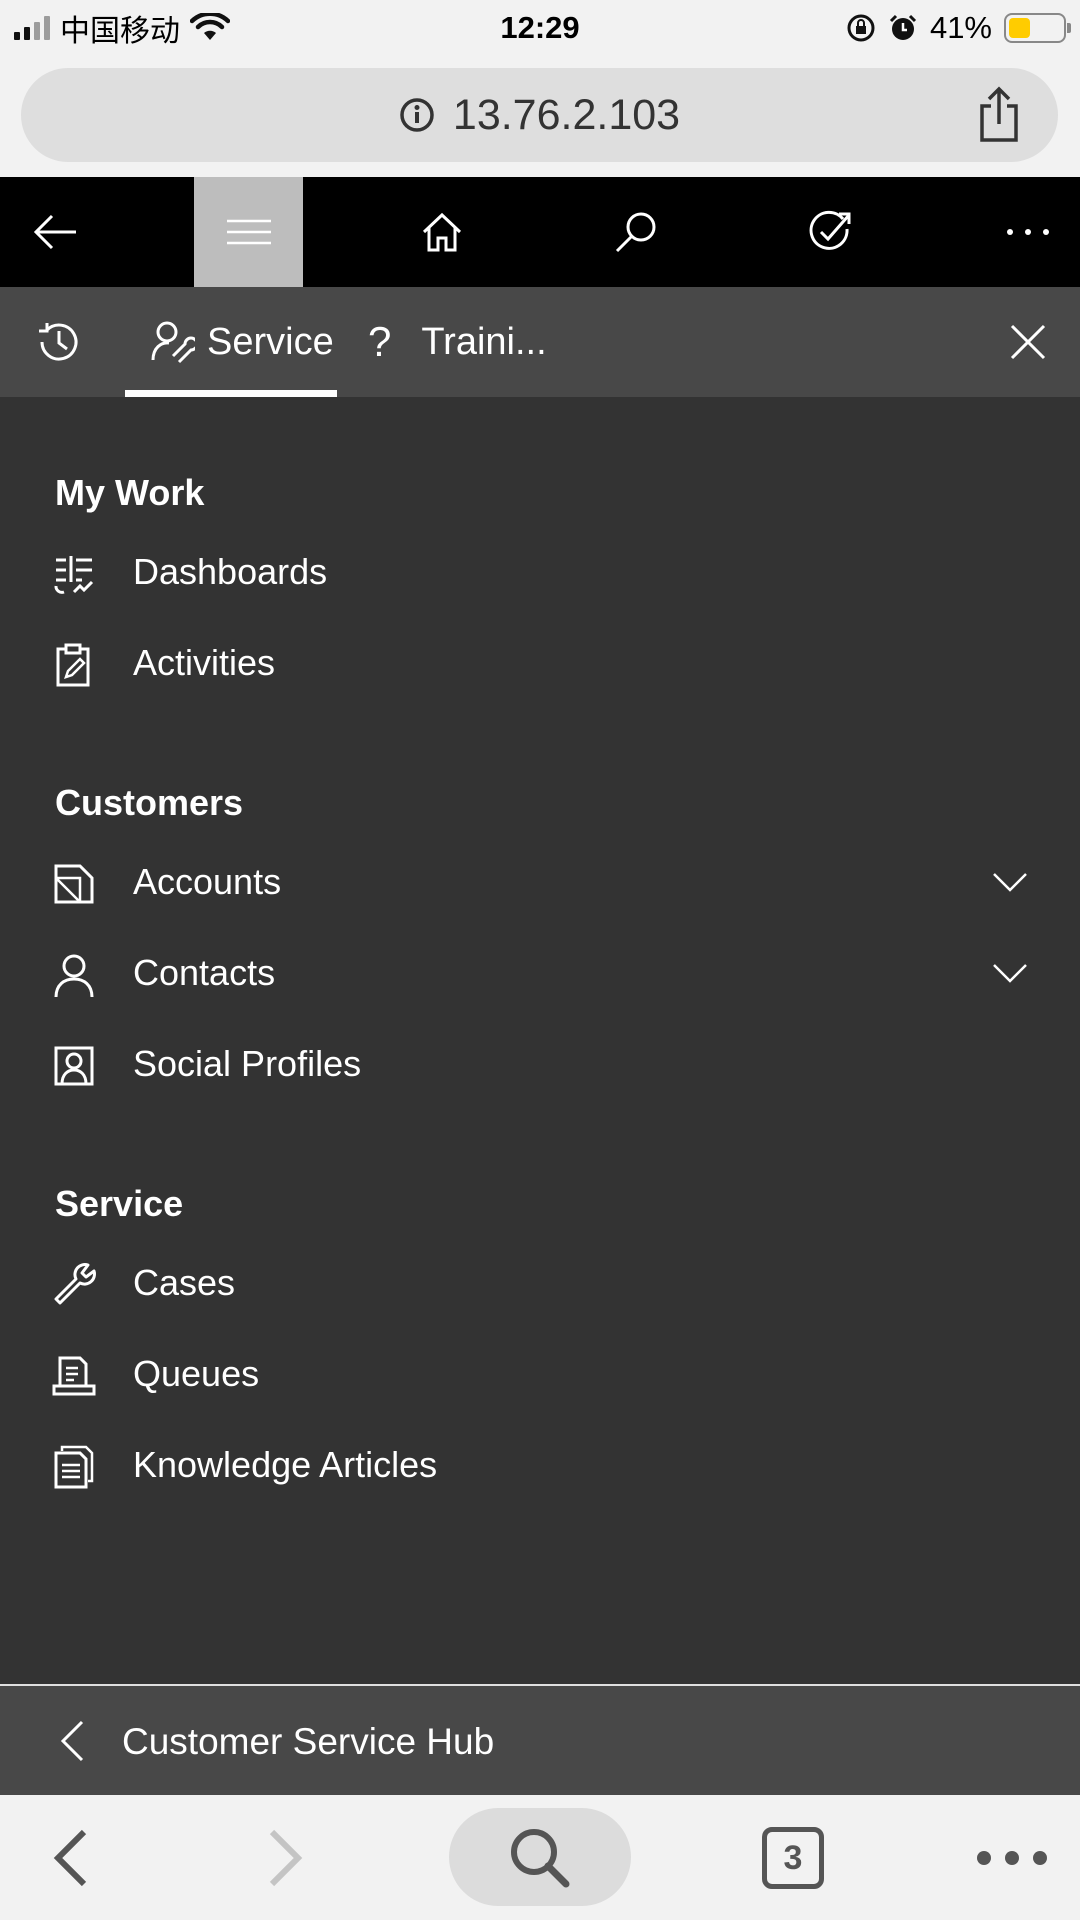 This screenshot has height=1920, width=1080. Describe the element at coordinates (204, 662) in the screenshot. I see `sitemap-item-label: Activities` at that location.